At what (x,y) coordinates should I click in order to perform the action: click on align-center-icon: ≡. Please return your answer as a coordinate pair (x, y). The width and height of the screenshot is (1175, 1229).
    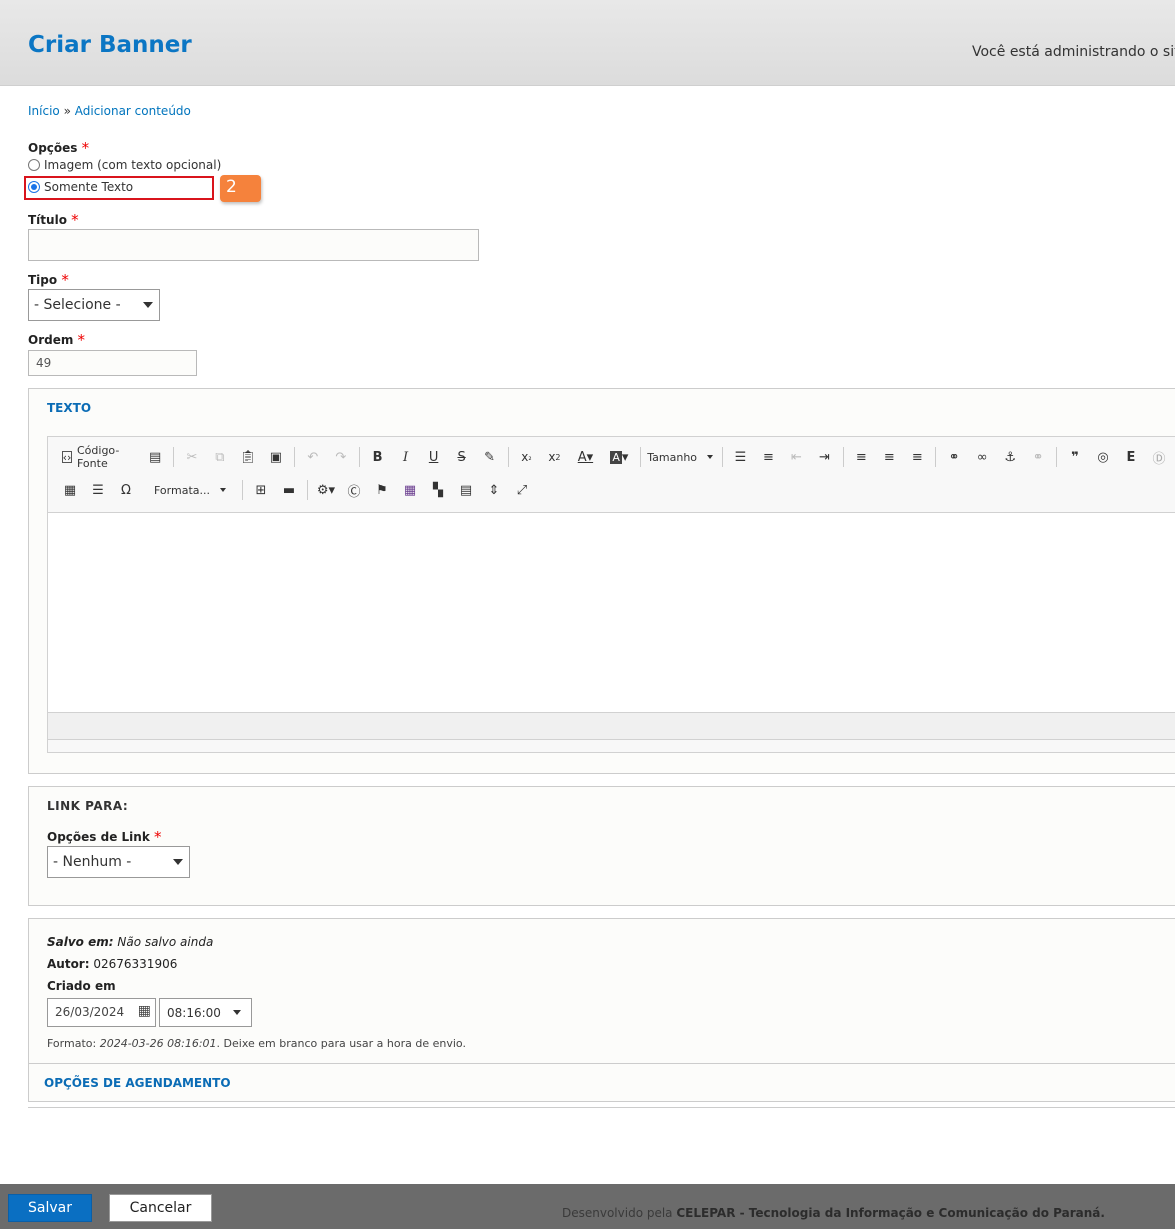
    Looking at the image, I should click on (889, 457).